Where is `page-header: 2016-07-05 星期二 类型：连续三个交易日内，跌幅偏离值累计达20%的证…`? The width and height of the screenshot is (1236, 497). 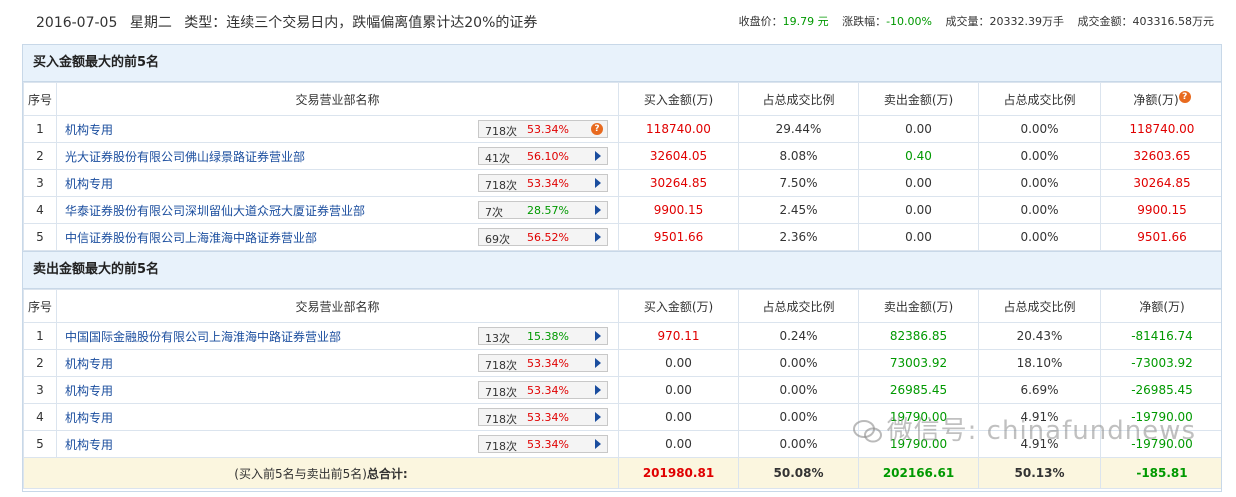
page-header: 2016-07-05 星期二 类型：连续三个交易日内，跌幅偏离值累计达20%的证… is located at coordinates (618, 21).